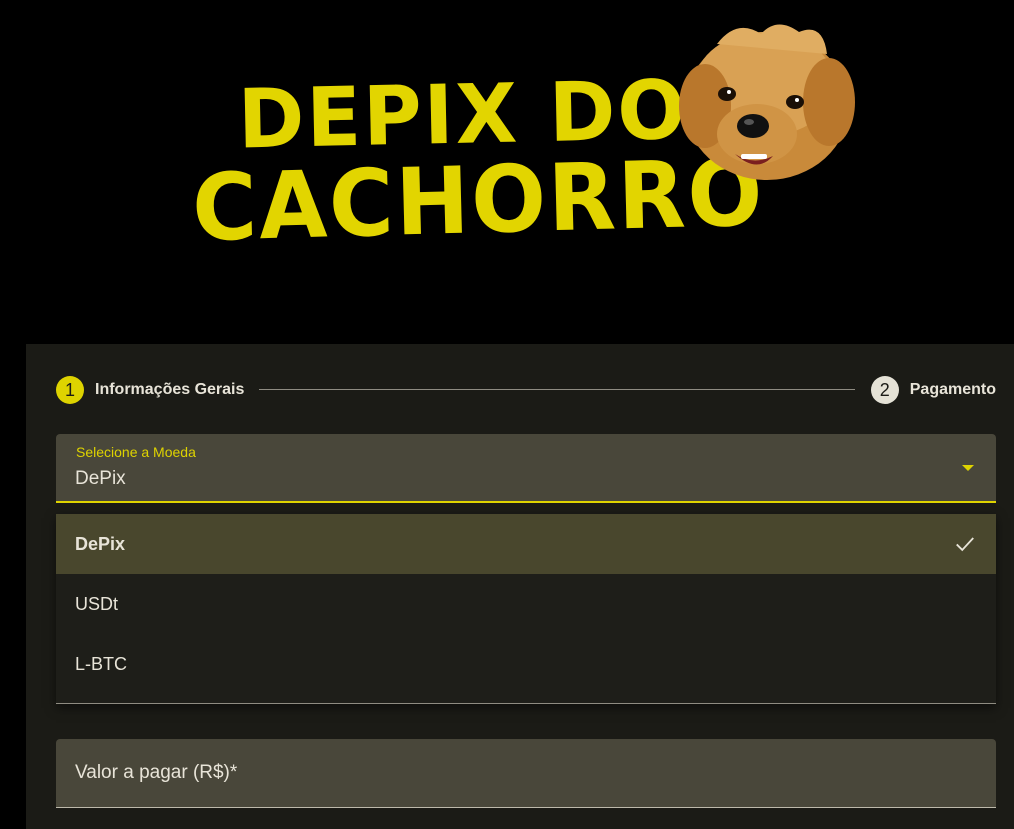 This screenshot has height=829, width=1014. Describe the element at coordinates (70, 390) in the screenshot. I see `step-number-badge: 1` at that location.